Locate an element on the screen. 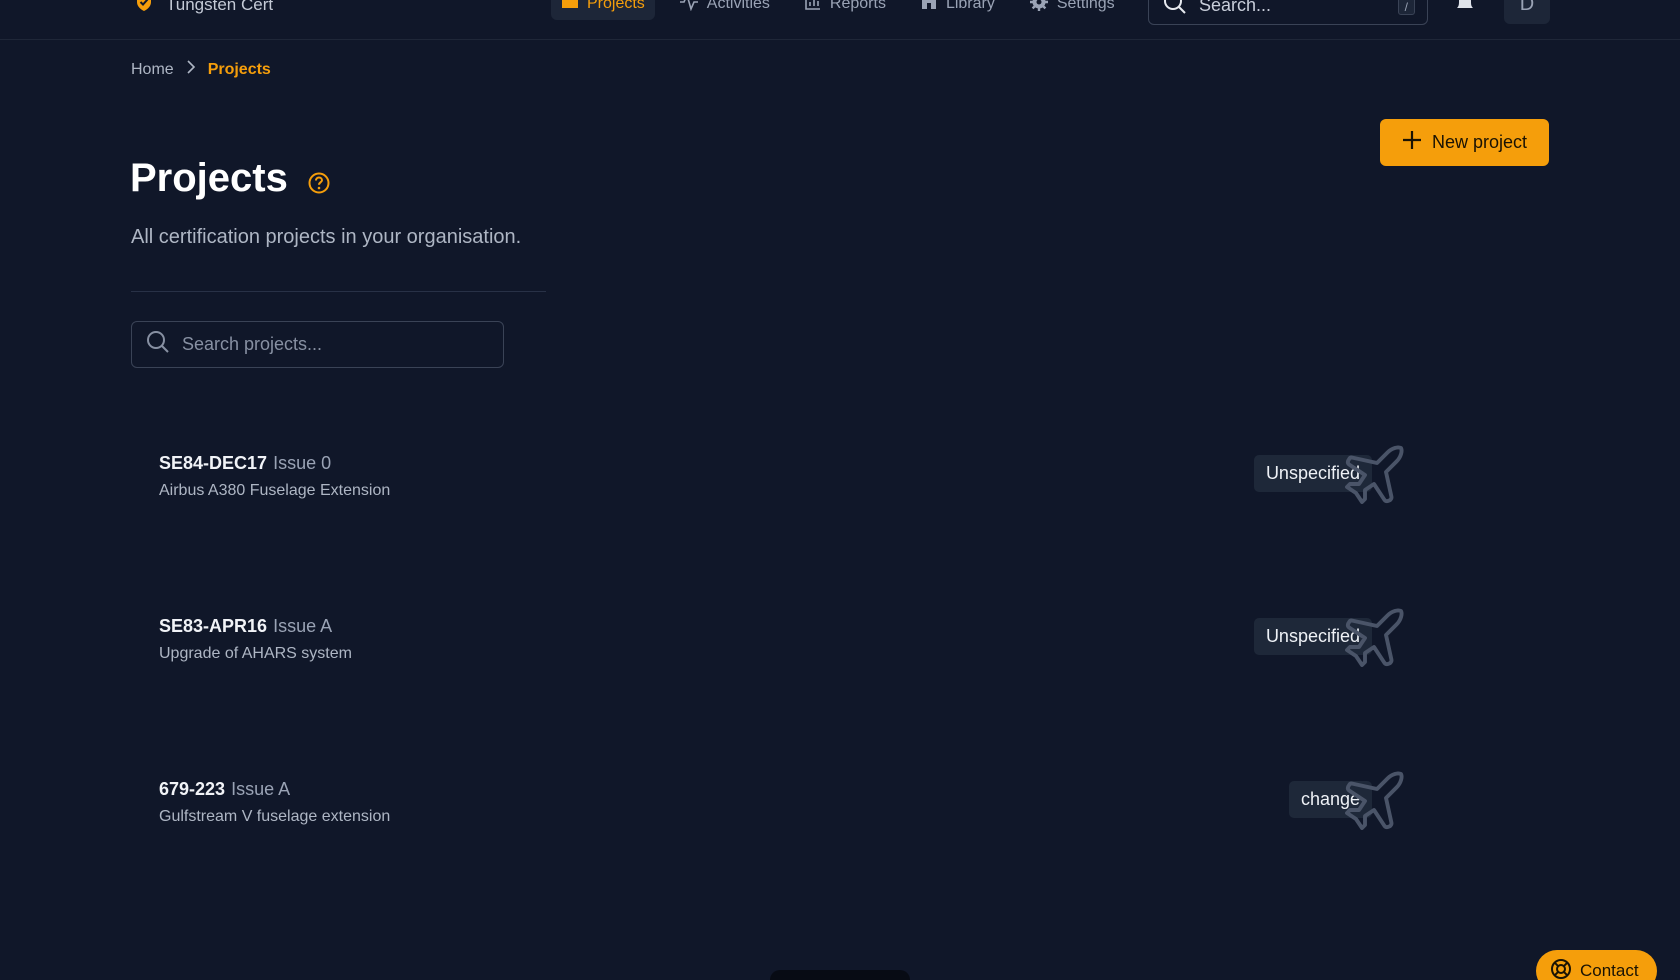 This screenshot has height=980, width=1680. project-description: Airbus A380 Fuselage Extension is located at coordinates (275, 490).